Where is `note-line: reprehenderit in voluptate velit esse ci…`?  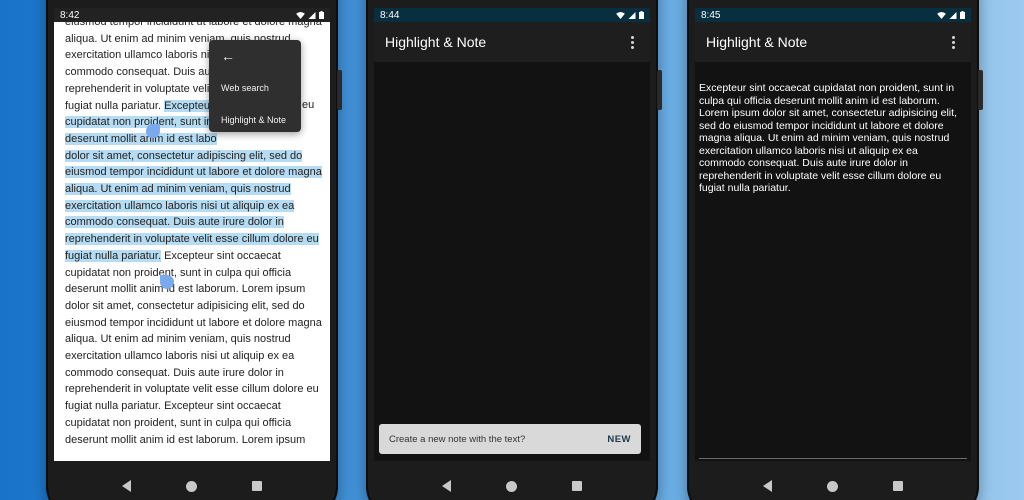 note-line: reprehenderit in voluptate velit esse ci… is located at coordinates (820, 175).